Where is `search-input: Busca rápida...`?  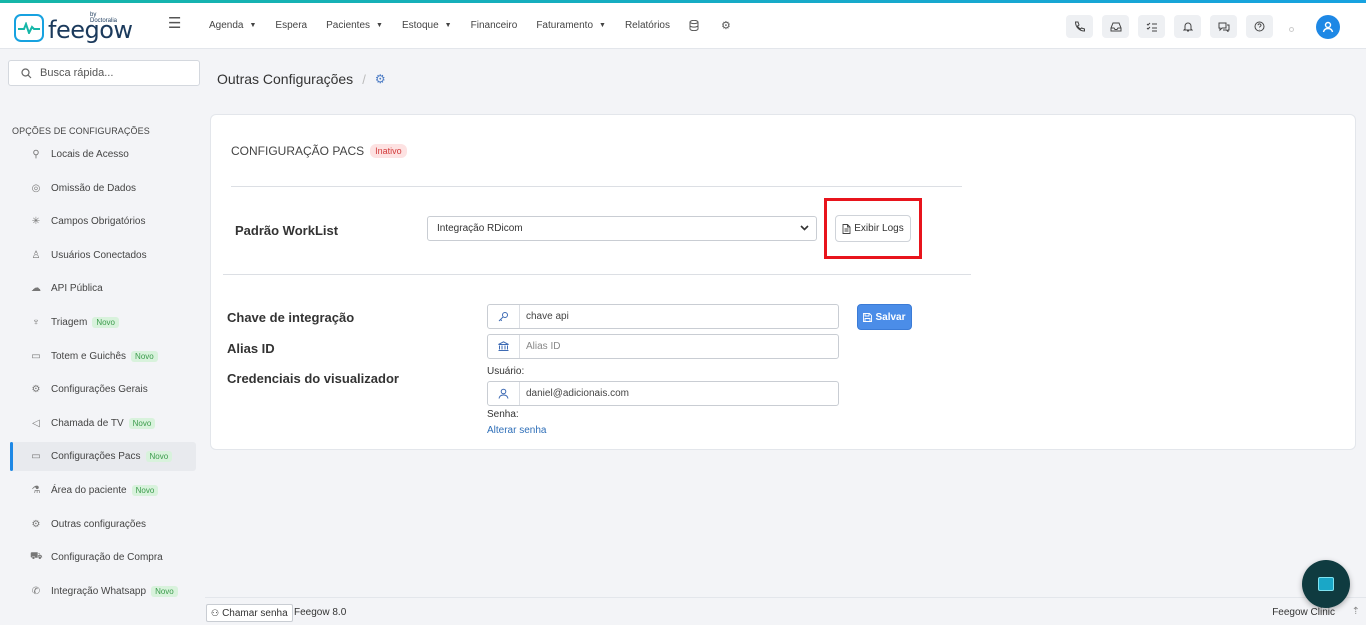
search-input: Busca rápida... is located at coordinates (76, 73).